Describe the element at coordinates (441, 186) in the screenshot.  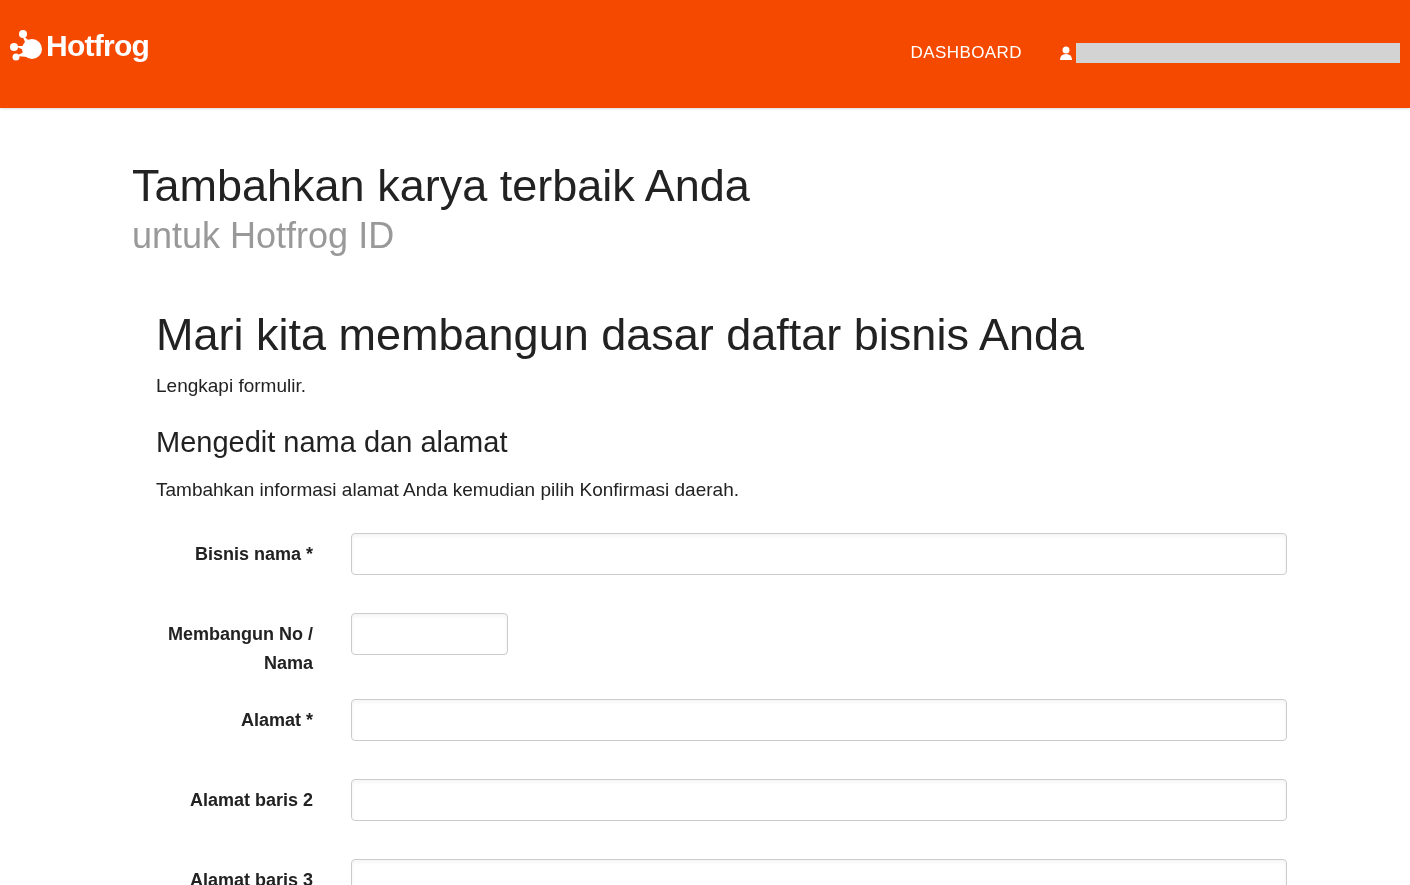
I see `page-title: Tambahkan karya terbaik Anda` at that location.